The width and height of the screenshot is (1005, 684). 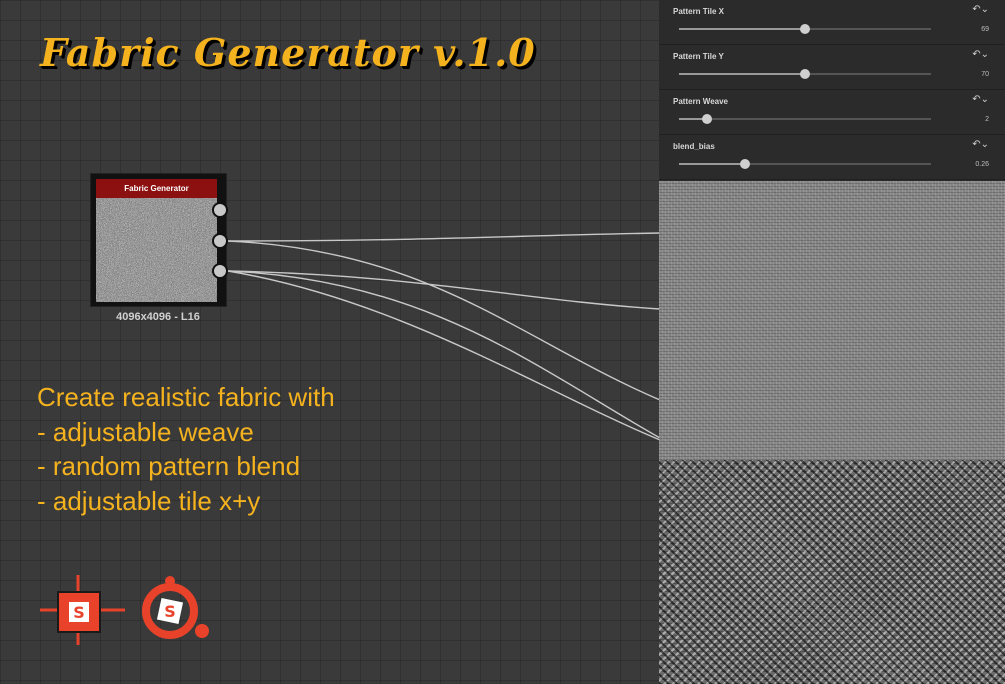 I want to click on param-blend-bias: blend_bias ↶⌄ 0.26, so click(x=832, y=157).